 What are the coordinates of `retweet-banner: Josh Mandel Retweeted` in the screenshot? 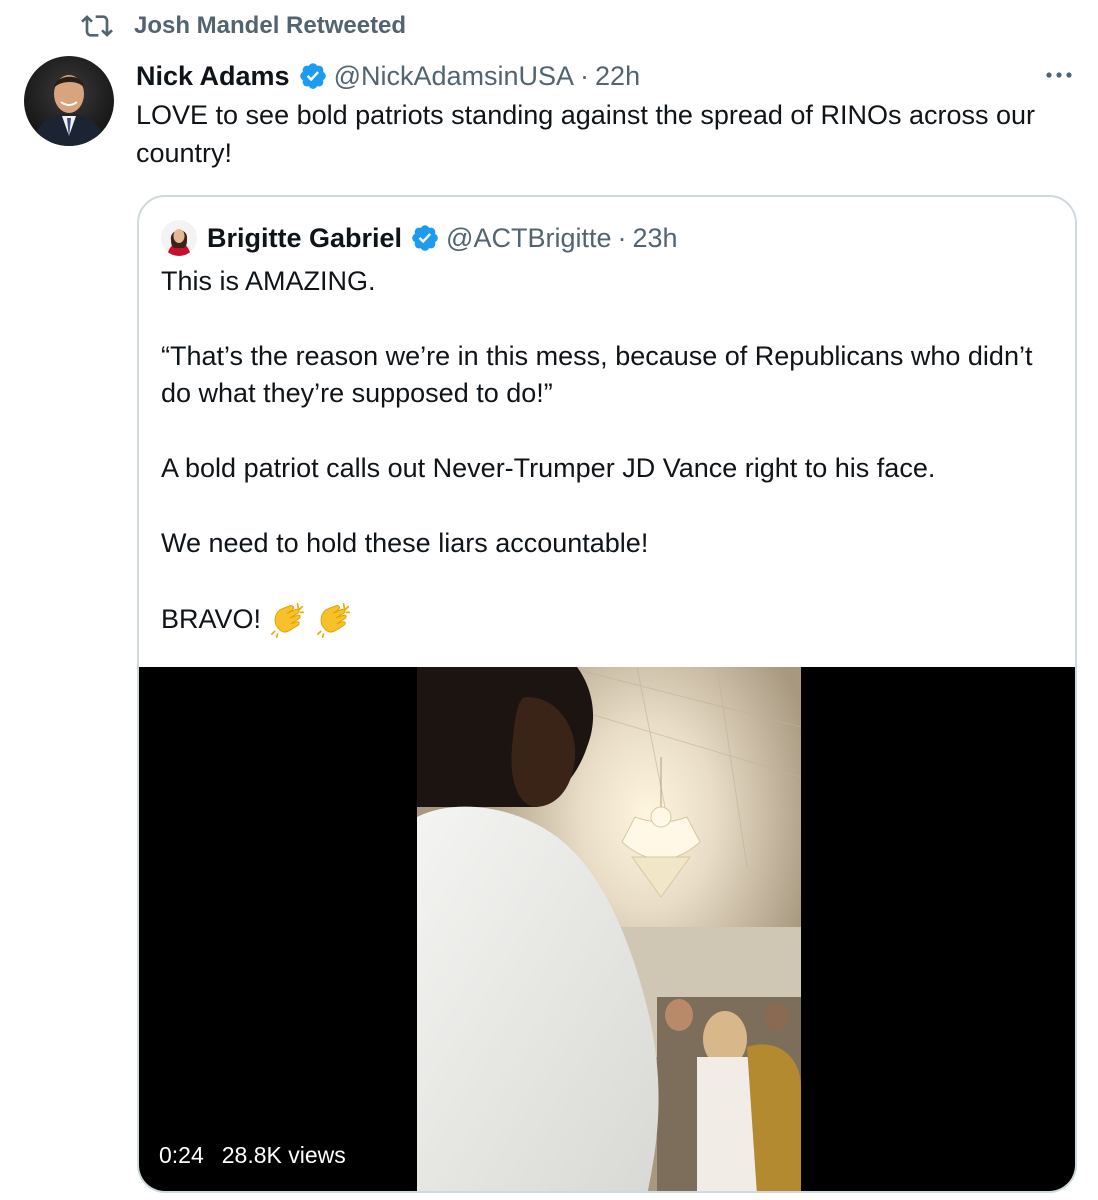 It's located at (243, 26).